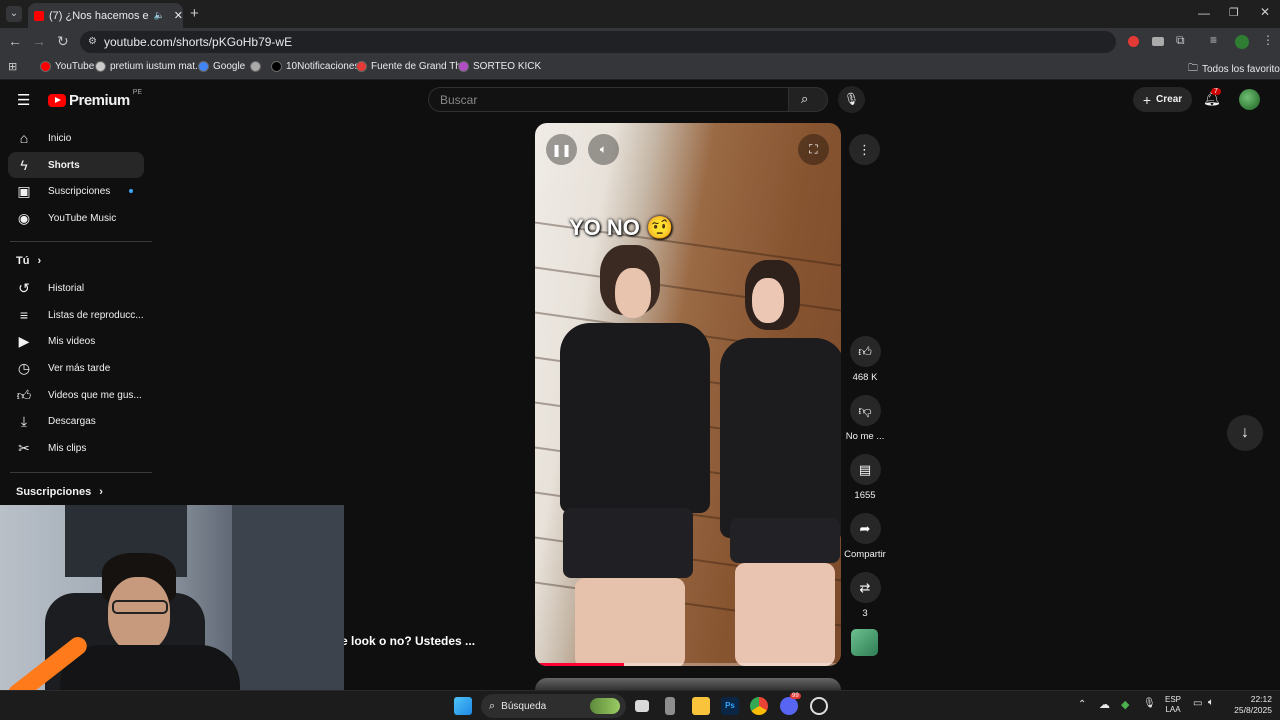  Describe the element at coordinates (1268, 40) in the screenshot. I see `kebab-menu-icon: ⋮` at that location.